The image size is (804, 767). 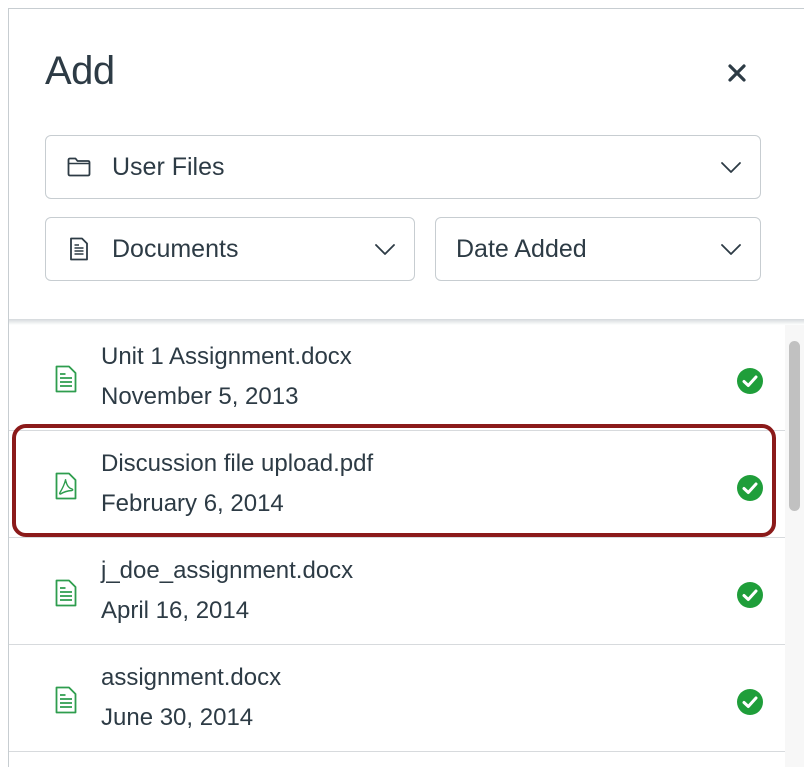 I want to click on folder-icon, so click(x=79, y=167).